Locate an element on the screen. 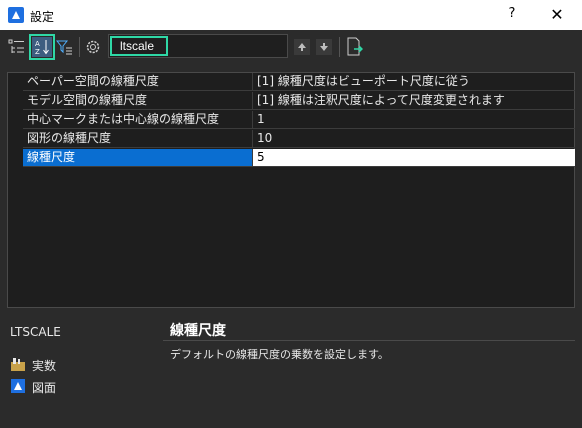 The image size is (582, 428). location-info: 図面 is located at coordinates (33, 387).